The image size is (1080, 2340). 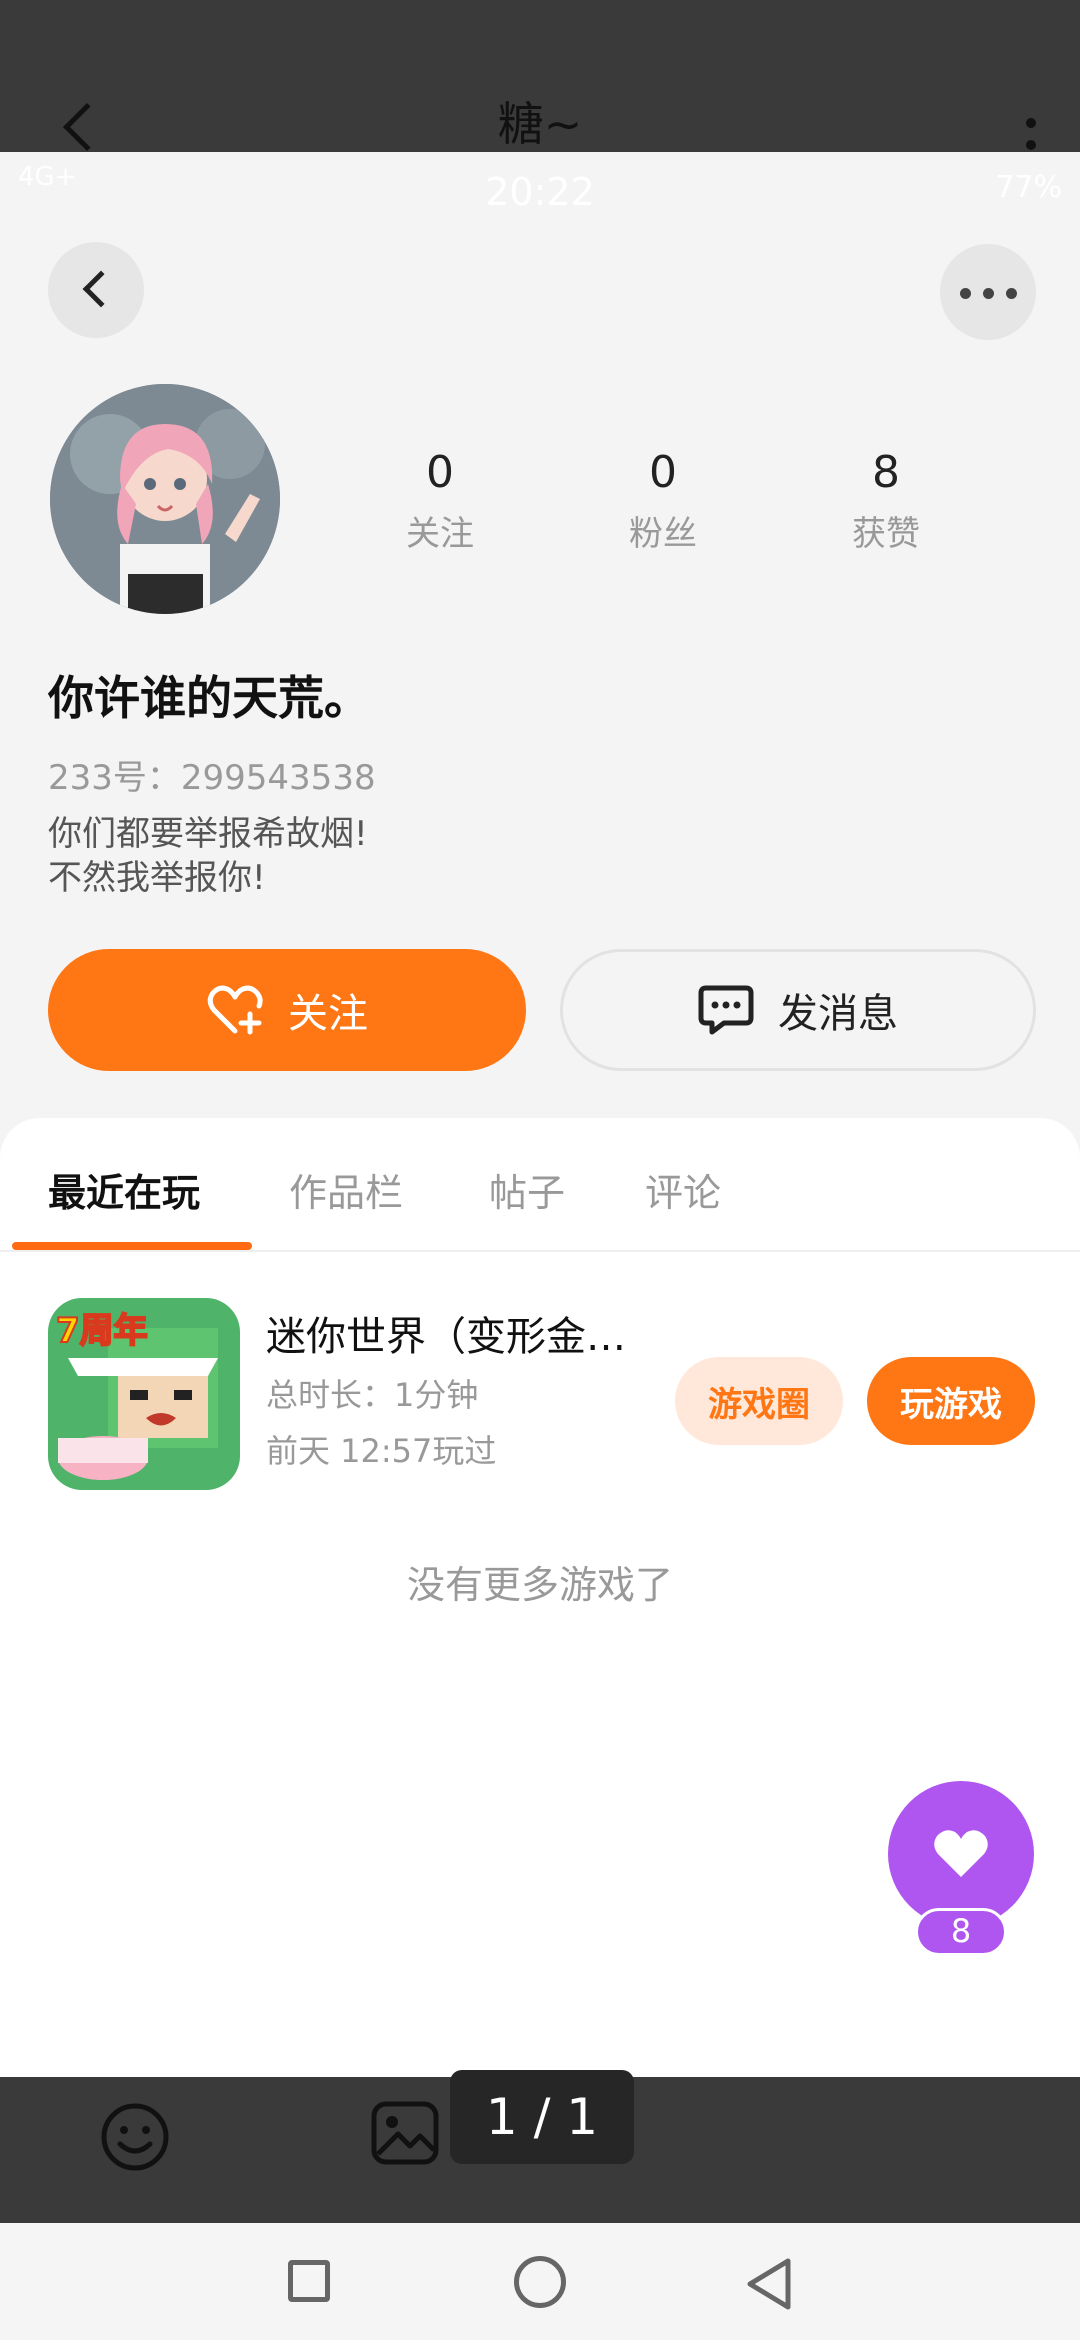 What do you see at coordinates (540, 124) in the screenshot?
I see `viewer-title: 糖~` at bounding box center [540, 124].